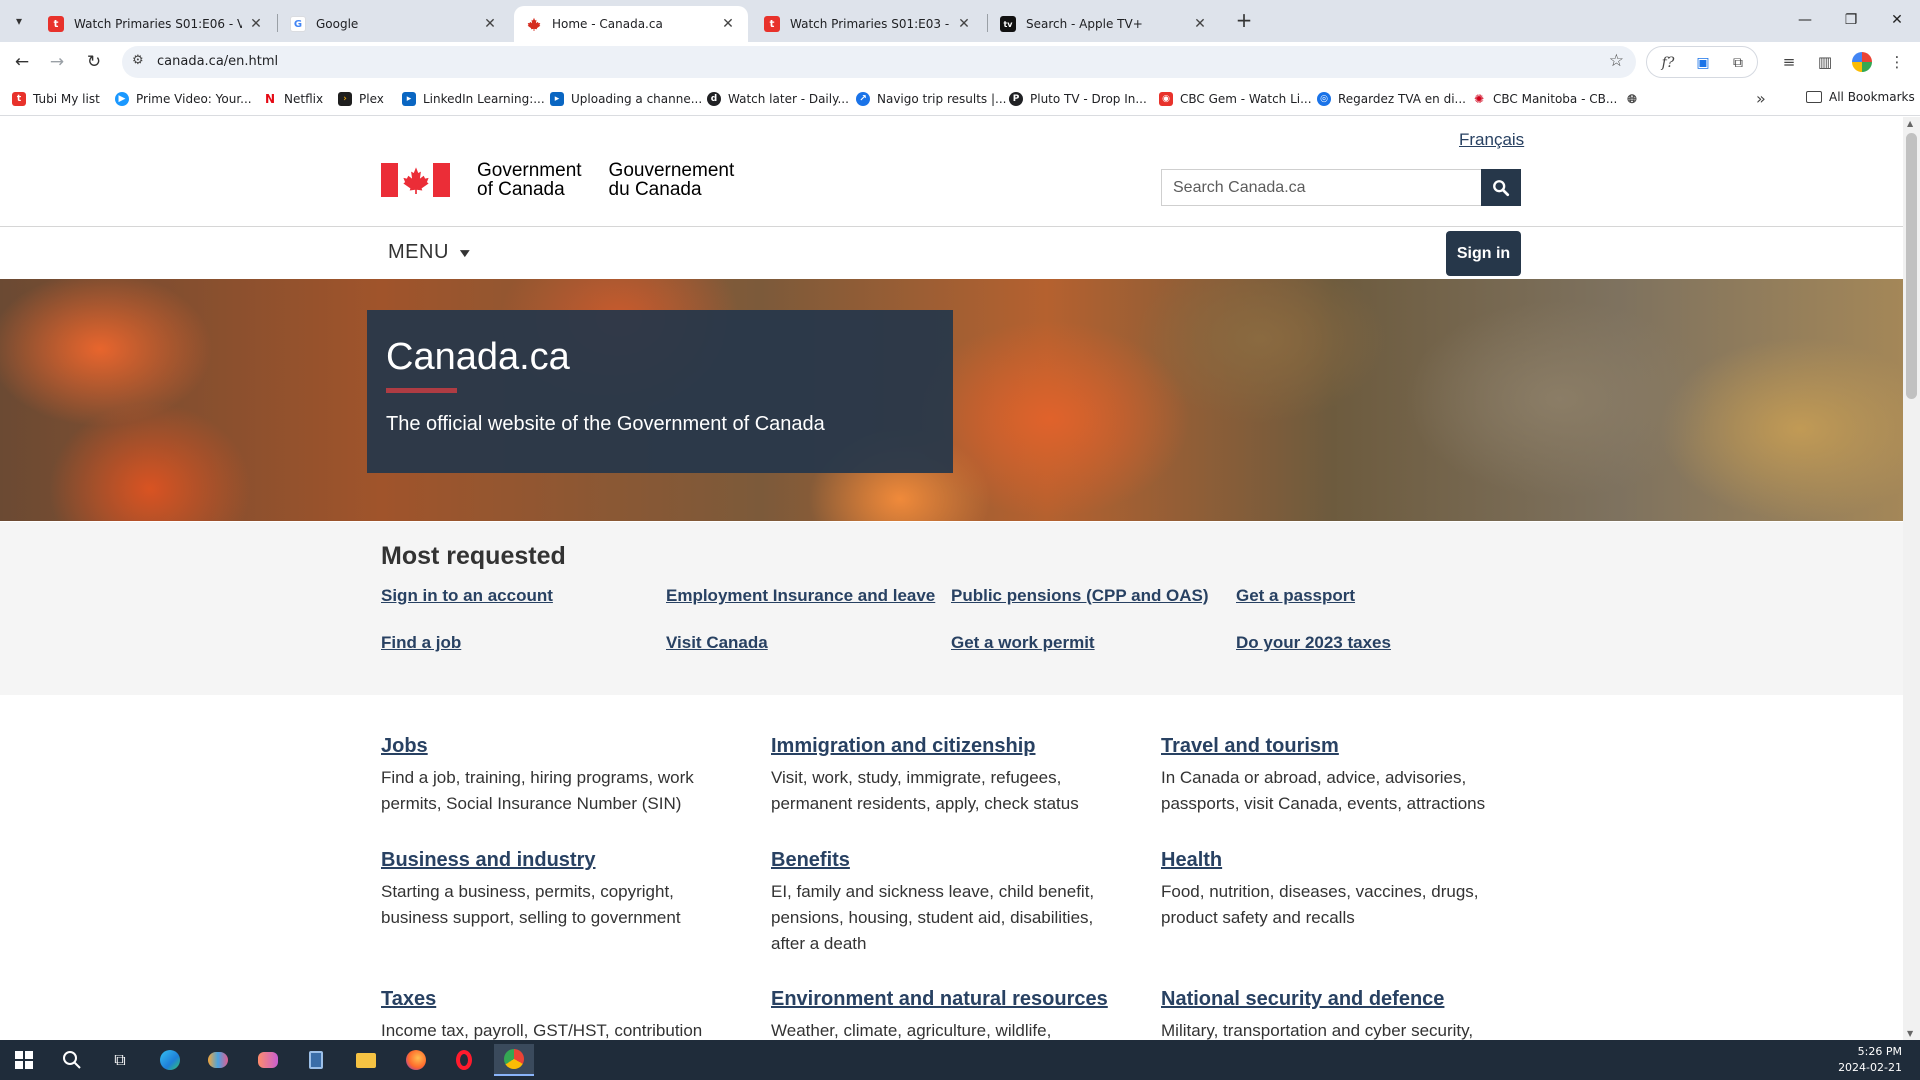 The width and height of the screenshot is (1920, 1080). Describe the element at coordinates (911, 1030) in the screenshot. I see `topic-description: Weather, climate, agriculture, wildlife,` at that location.